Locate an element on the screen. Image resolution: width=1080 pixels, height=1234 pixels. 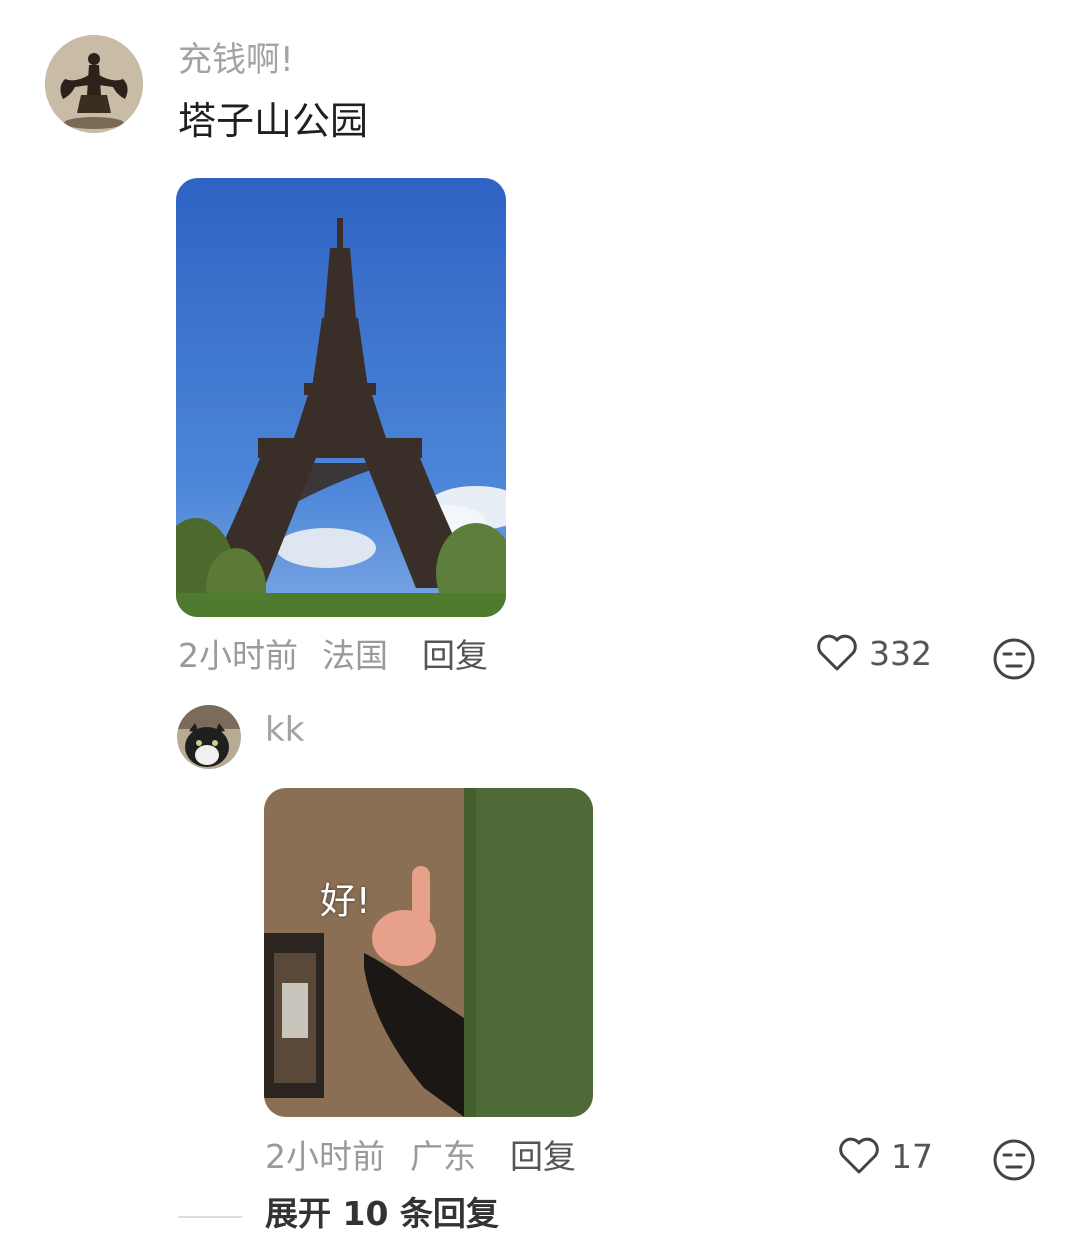
comment-text: 塔子山公园 is located at coordinates (273, 121).